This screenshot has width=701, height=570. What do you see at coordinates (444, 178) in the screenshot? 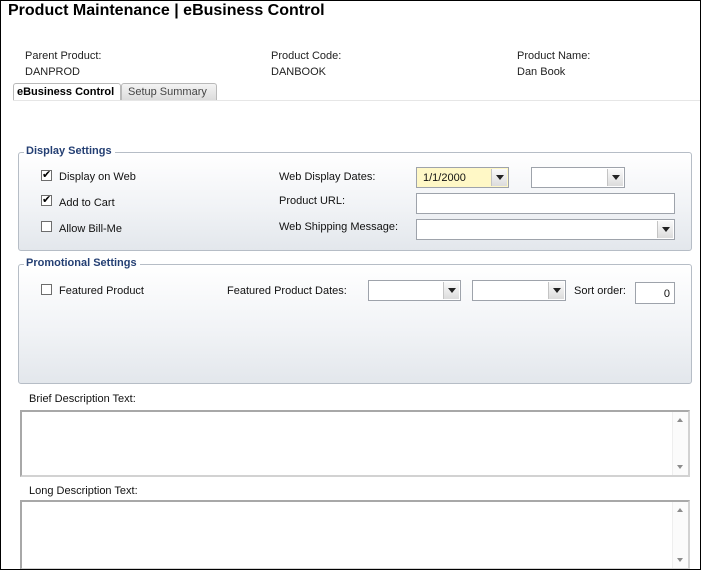
I see `web-display-start-value: 1/1/2000` at bounding box center [444, 178].